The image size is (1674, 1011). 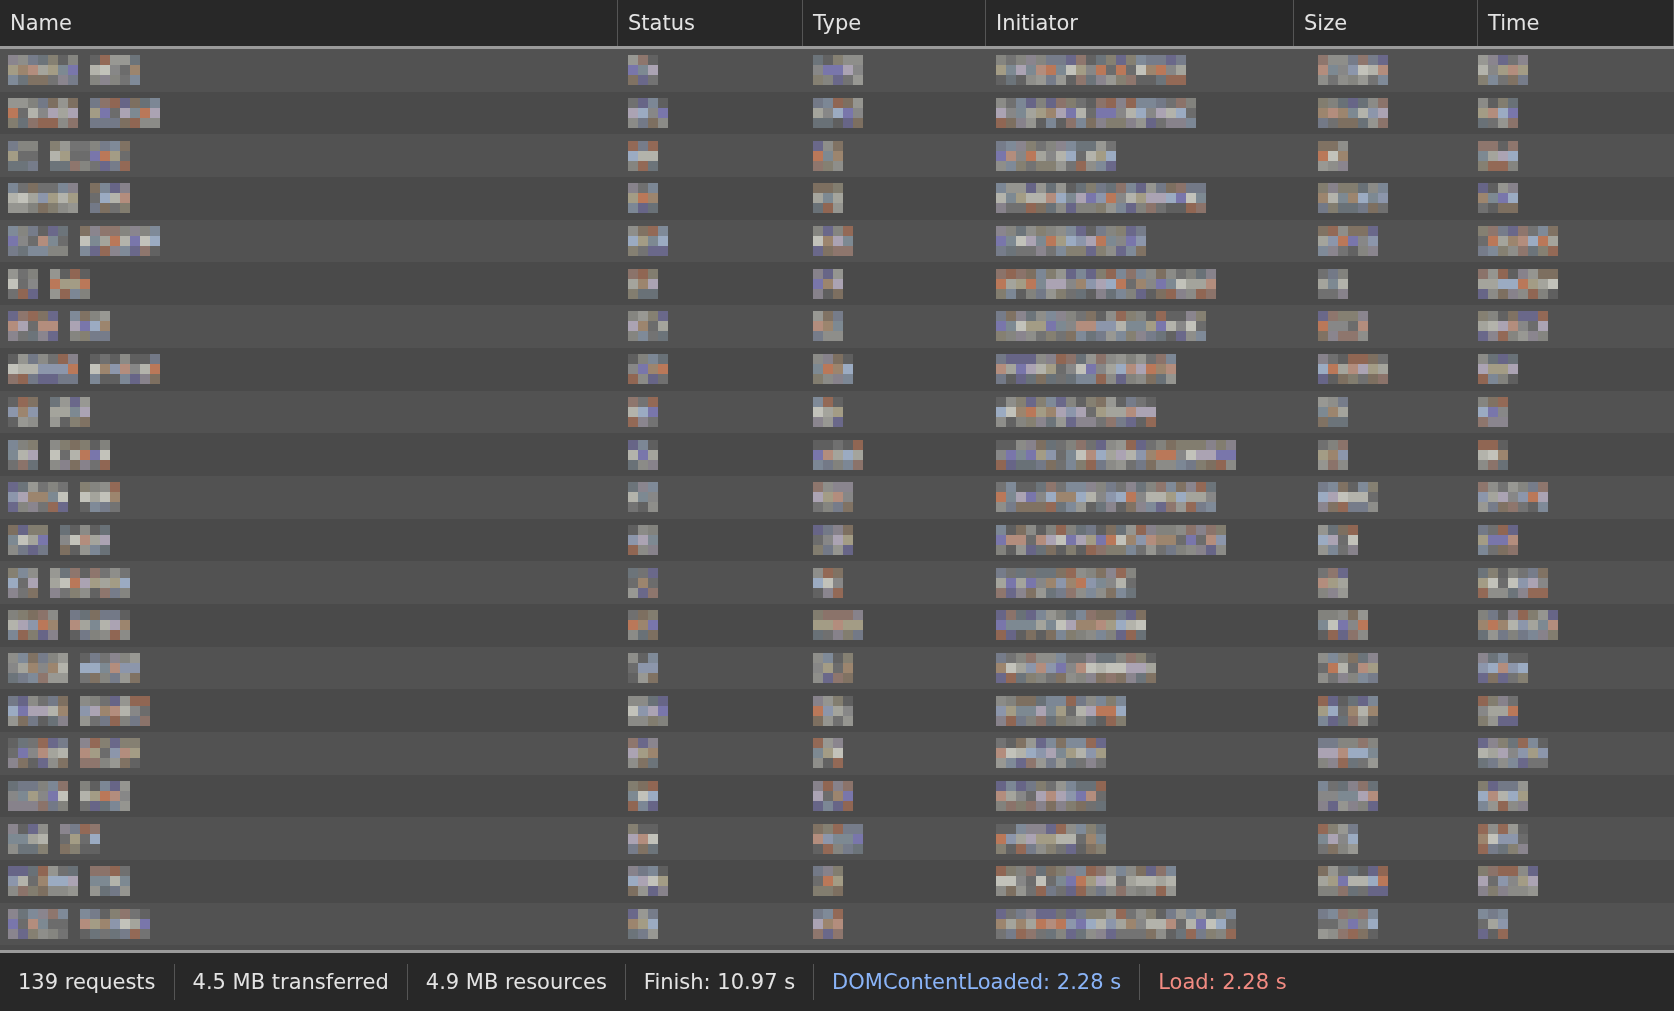 What do you see at coordinates (516, 982) in the screenshot?
I see `status-text: 4.9 MB resources` at bounding box center [516, 982].